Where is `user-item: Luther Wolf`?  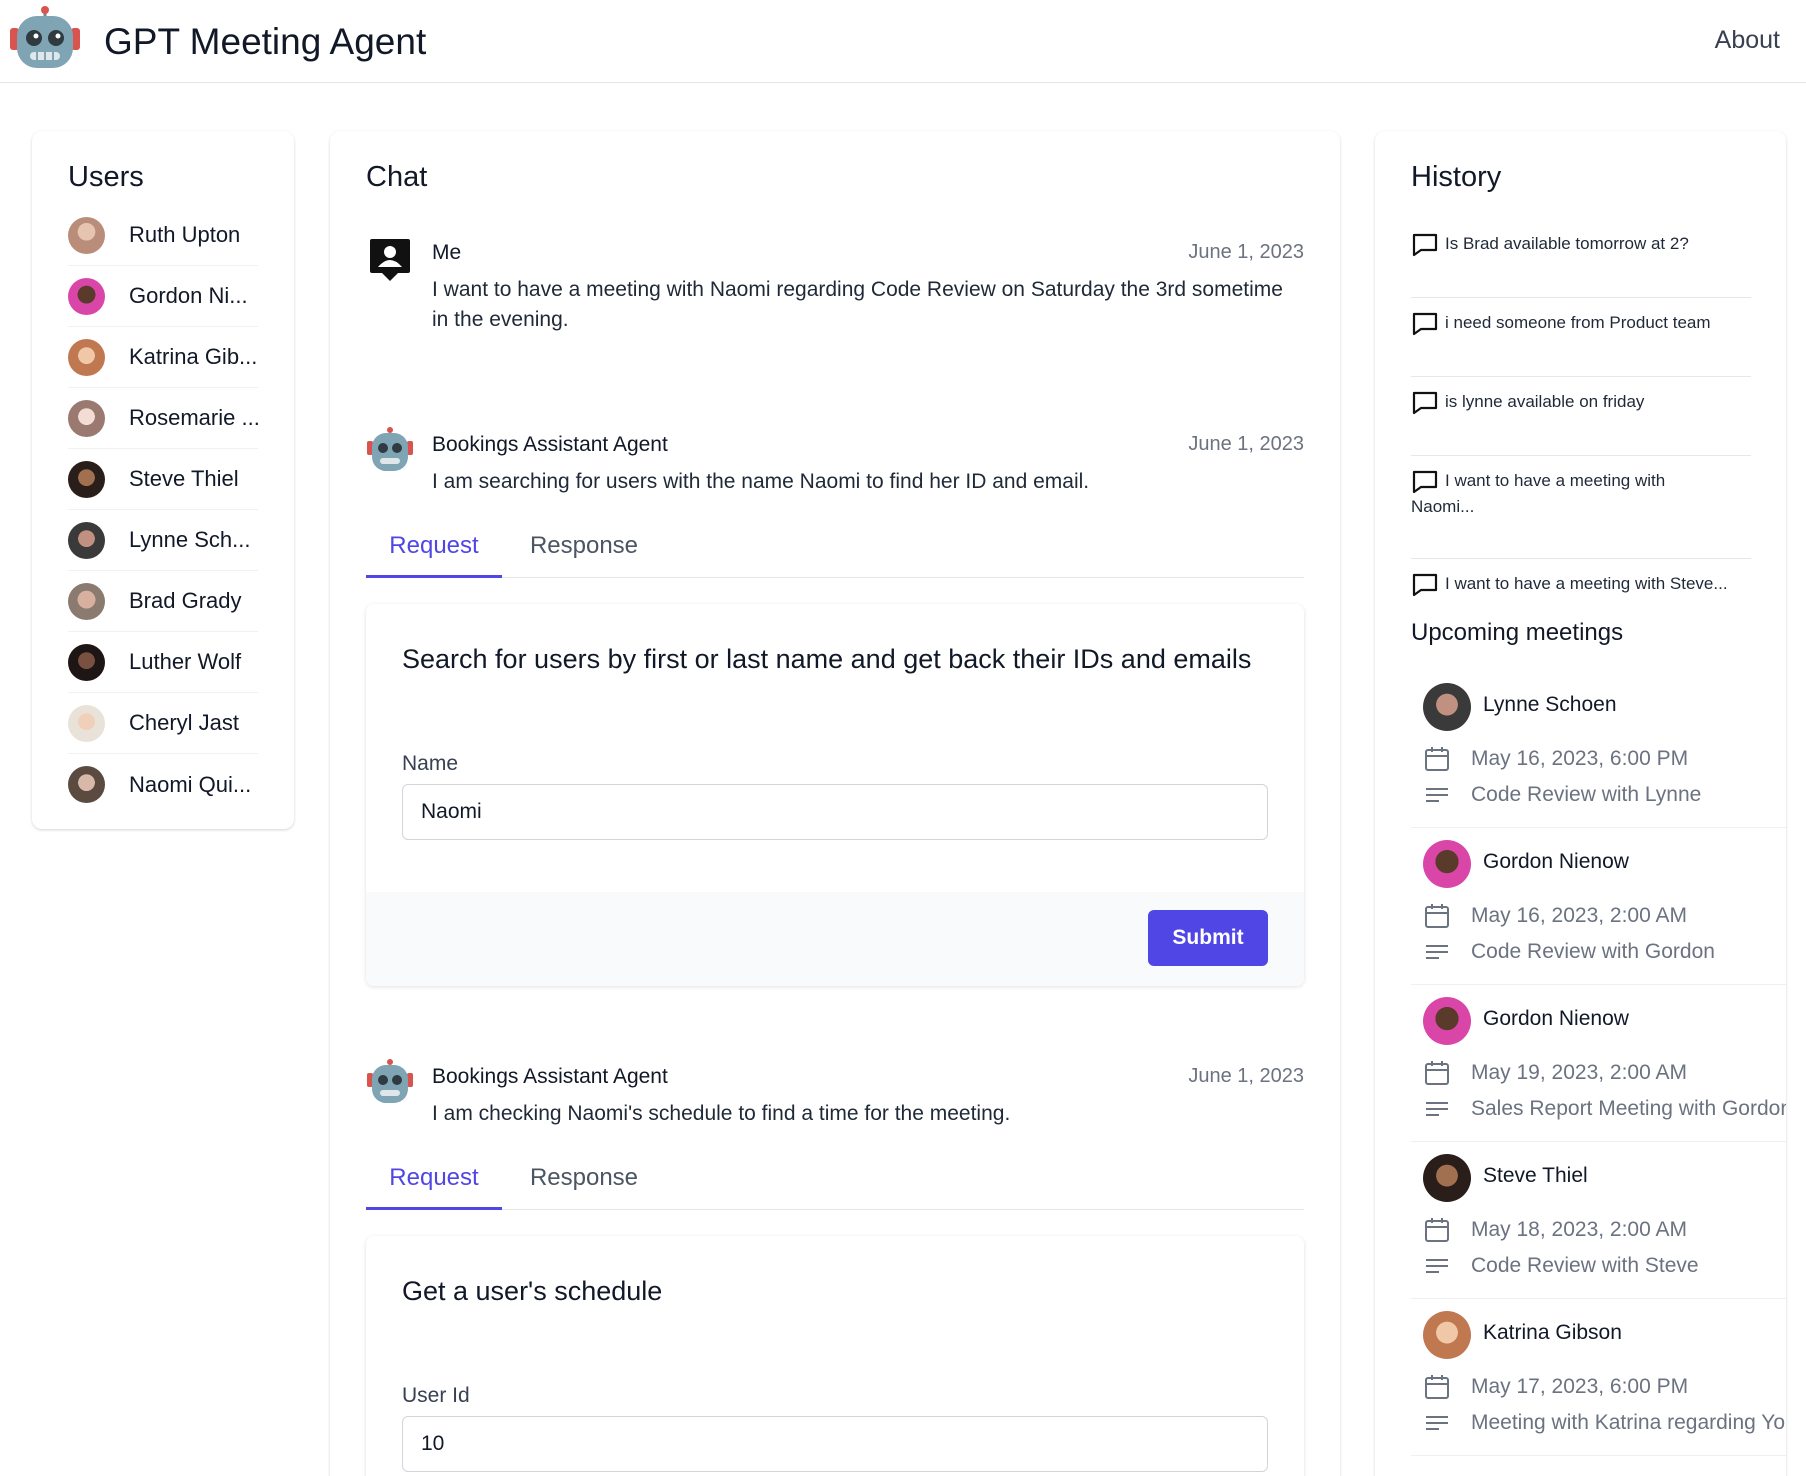 user-item: Luther Wolf is located at coordinates (163, 662).